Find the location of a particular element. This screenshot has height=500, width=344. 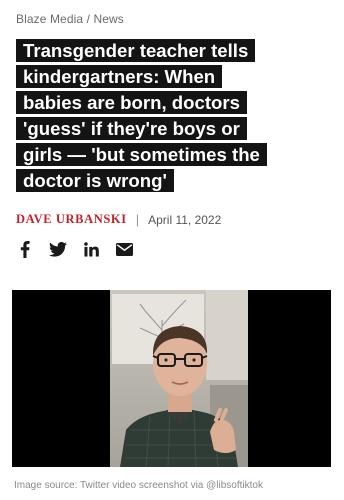

email-icon is located at coordinates (124, 249).